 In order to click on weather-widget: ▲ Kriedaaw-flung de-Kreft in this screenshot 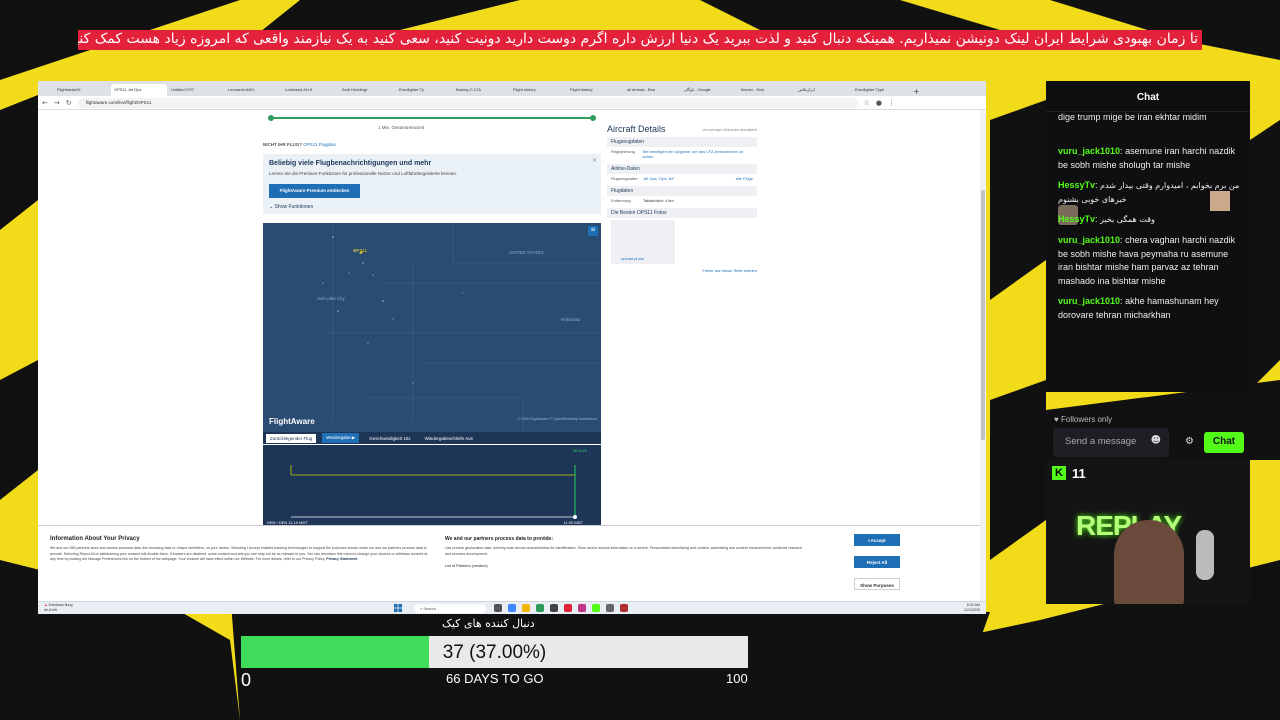, I will do `click(58, 608)`.